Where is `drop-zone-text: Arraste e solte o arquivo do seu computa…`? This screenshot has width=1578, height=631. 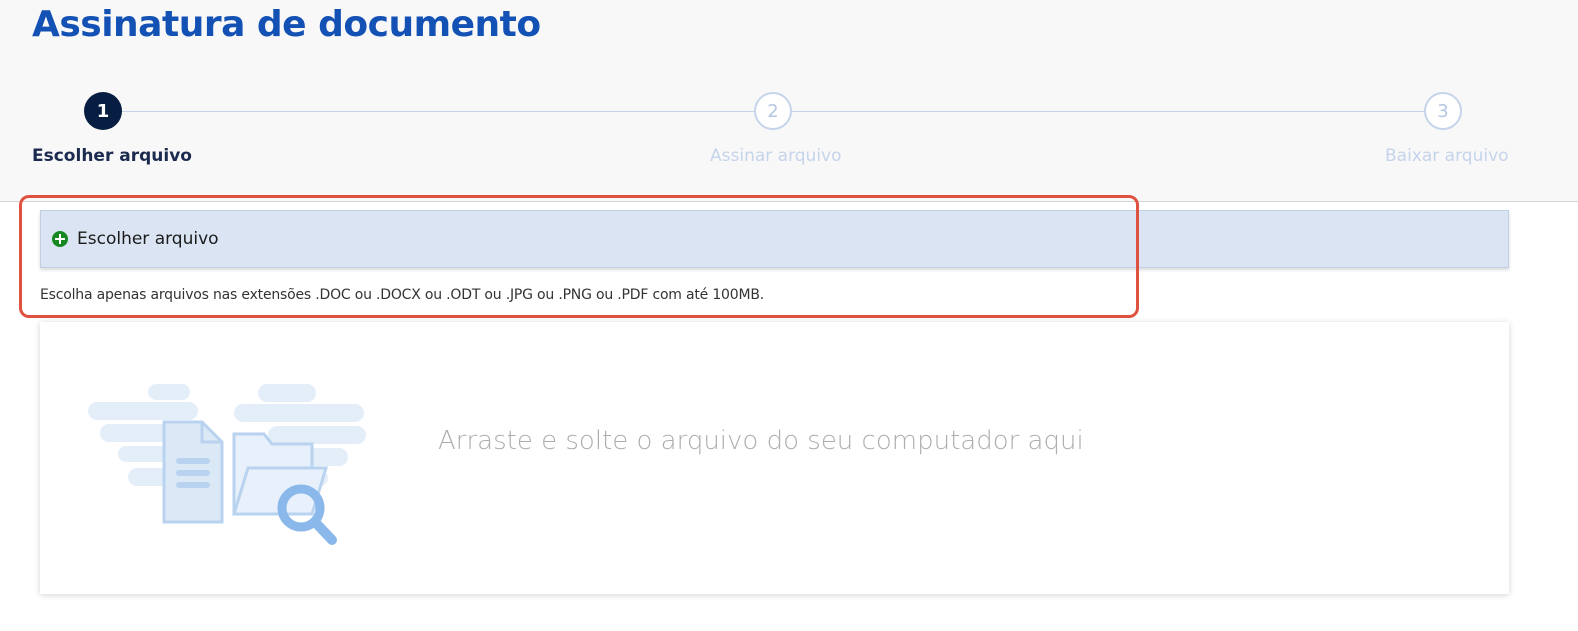 drop-zone-text: Arraste e solte o arquivo do seu computa… is located at coordinates (761, 441).